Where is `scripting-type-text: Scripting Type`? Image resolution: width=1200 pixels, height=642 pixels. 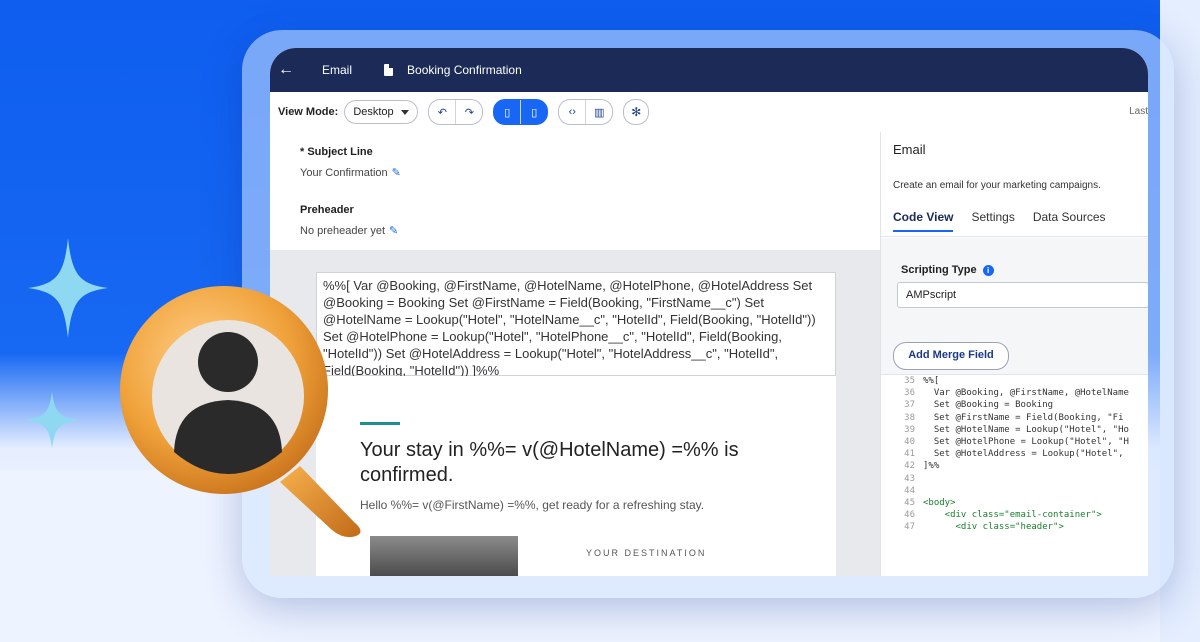 scripting-type-text: Scripting Type is located at coordinates (939, 270).